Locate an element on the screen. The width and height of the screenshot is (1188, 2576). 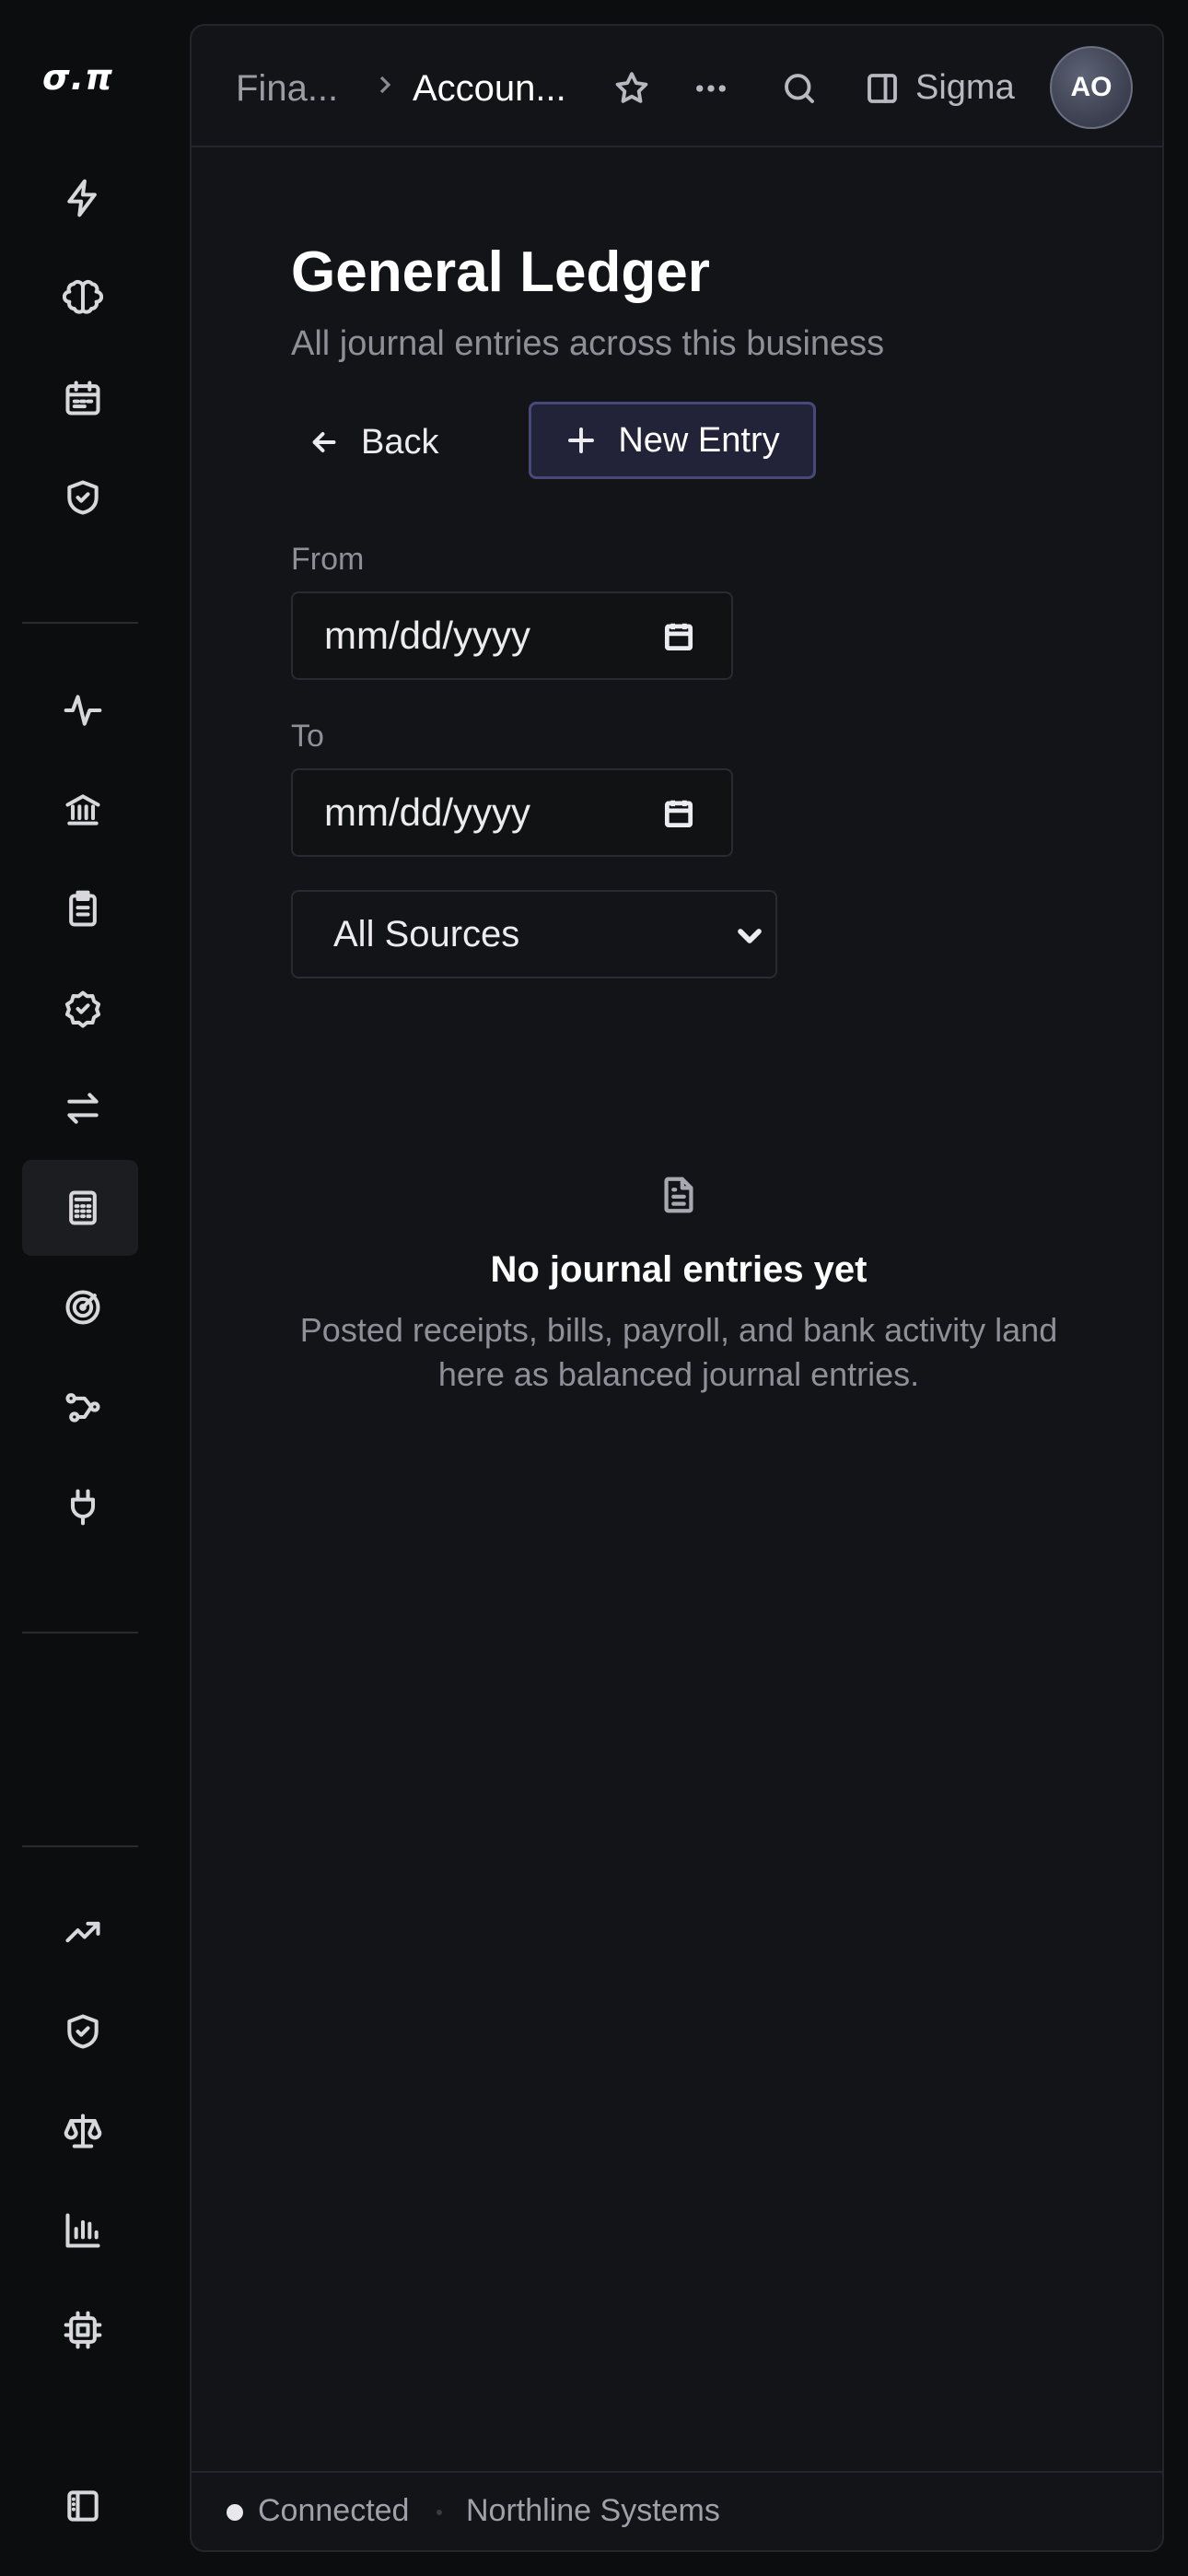
more-icon is located at coordinates (711, 88).